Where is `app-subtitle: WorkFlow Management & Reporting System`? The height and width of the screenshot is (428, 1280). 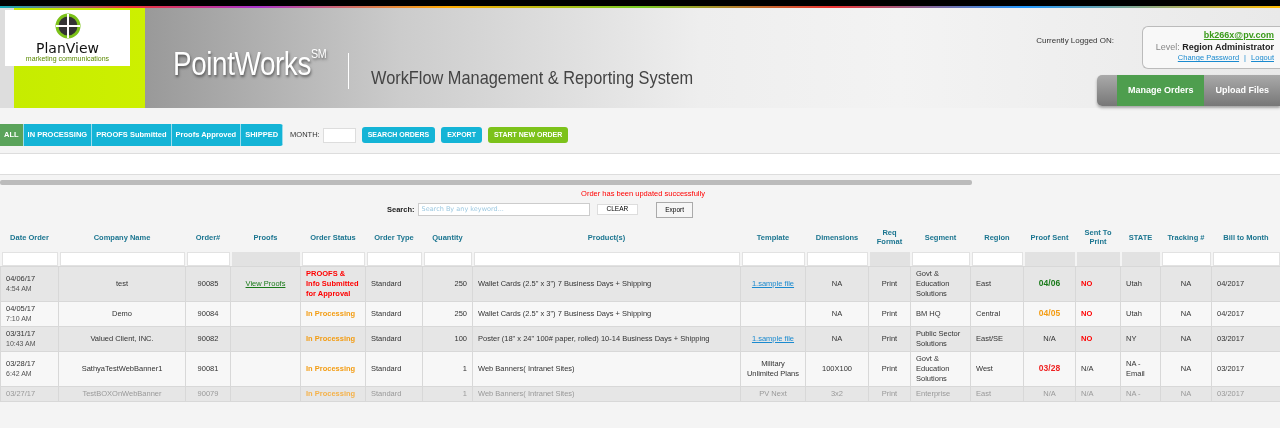 app-subtitle: WorkFlow Management & Reporting System is located at coordinates (531, 78).